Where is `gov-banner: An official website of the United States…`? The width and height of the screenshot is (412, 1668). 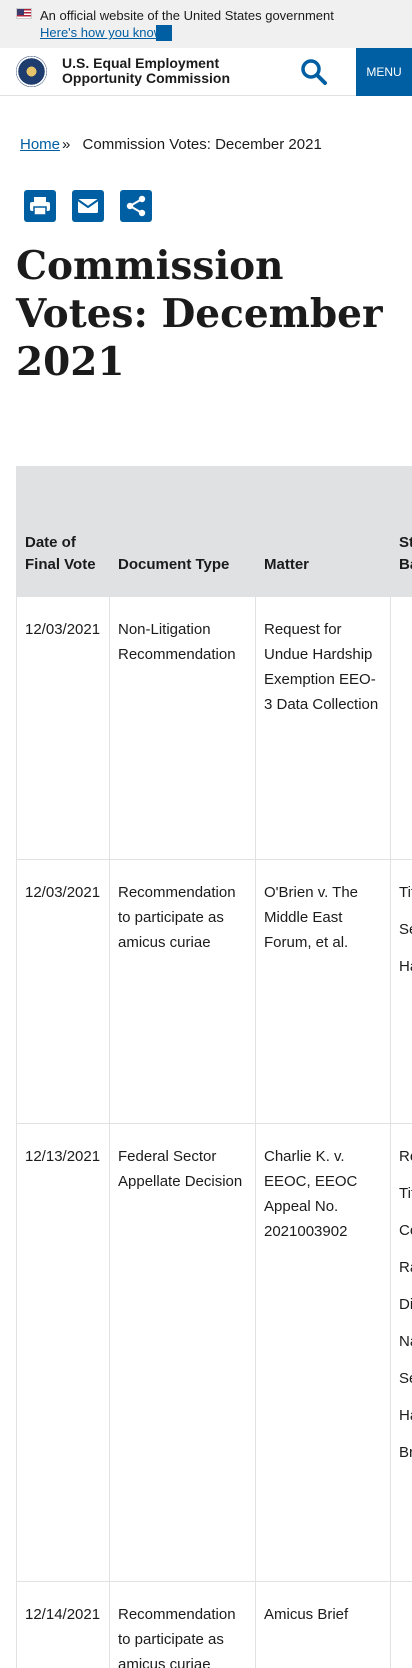
gov-banner: An official website of the United States… is located at coordinates (206, 24).